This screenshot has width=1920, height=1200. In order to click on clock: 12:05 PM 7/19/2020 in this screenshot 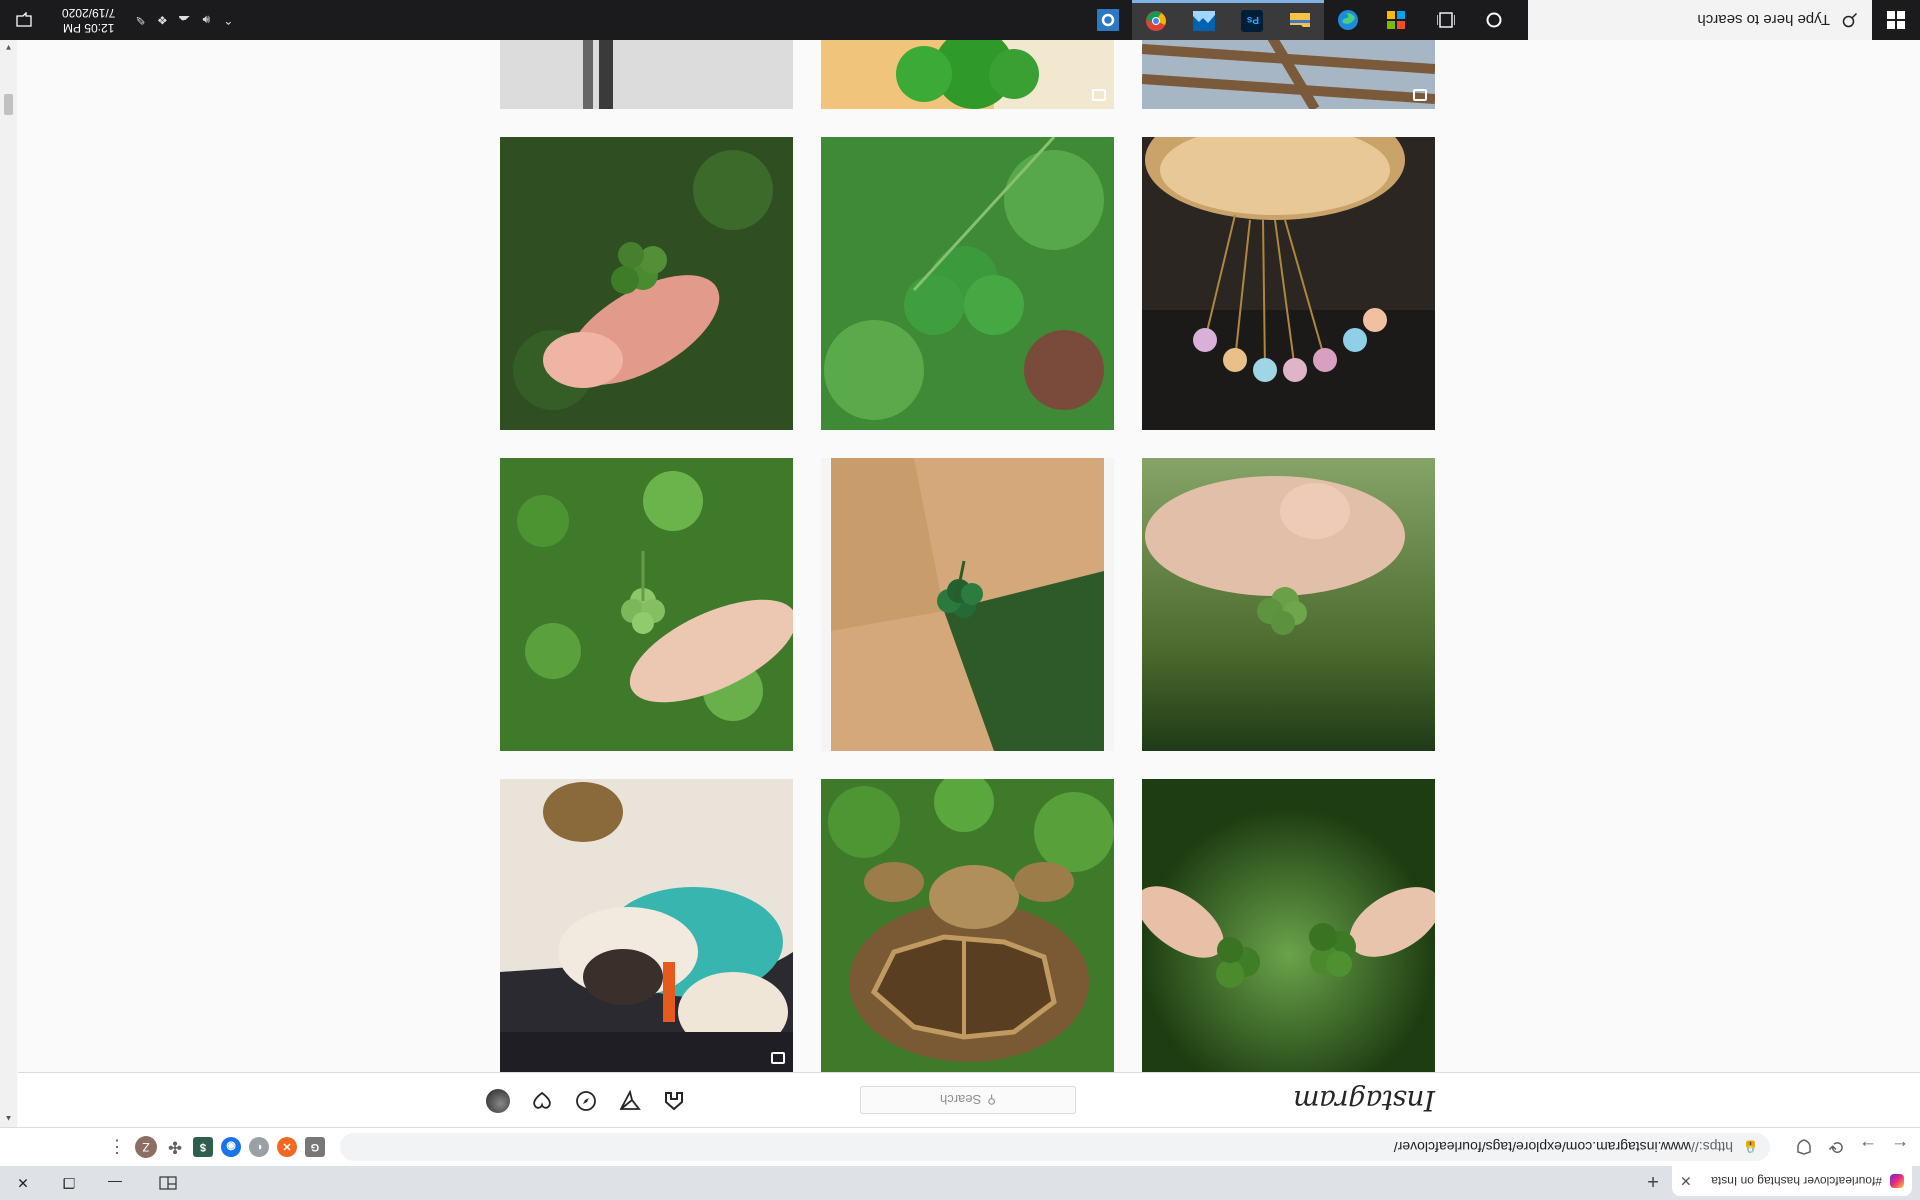, I will do `click(88, 20)`.